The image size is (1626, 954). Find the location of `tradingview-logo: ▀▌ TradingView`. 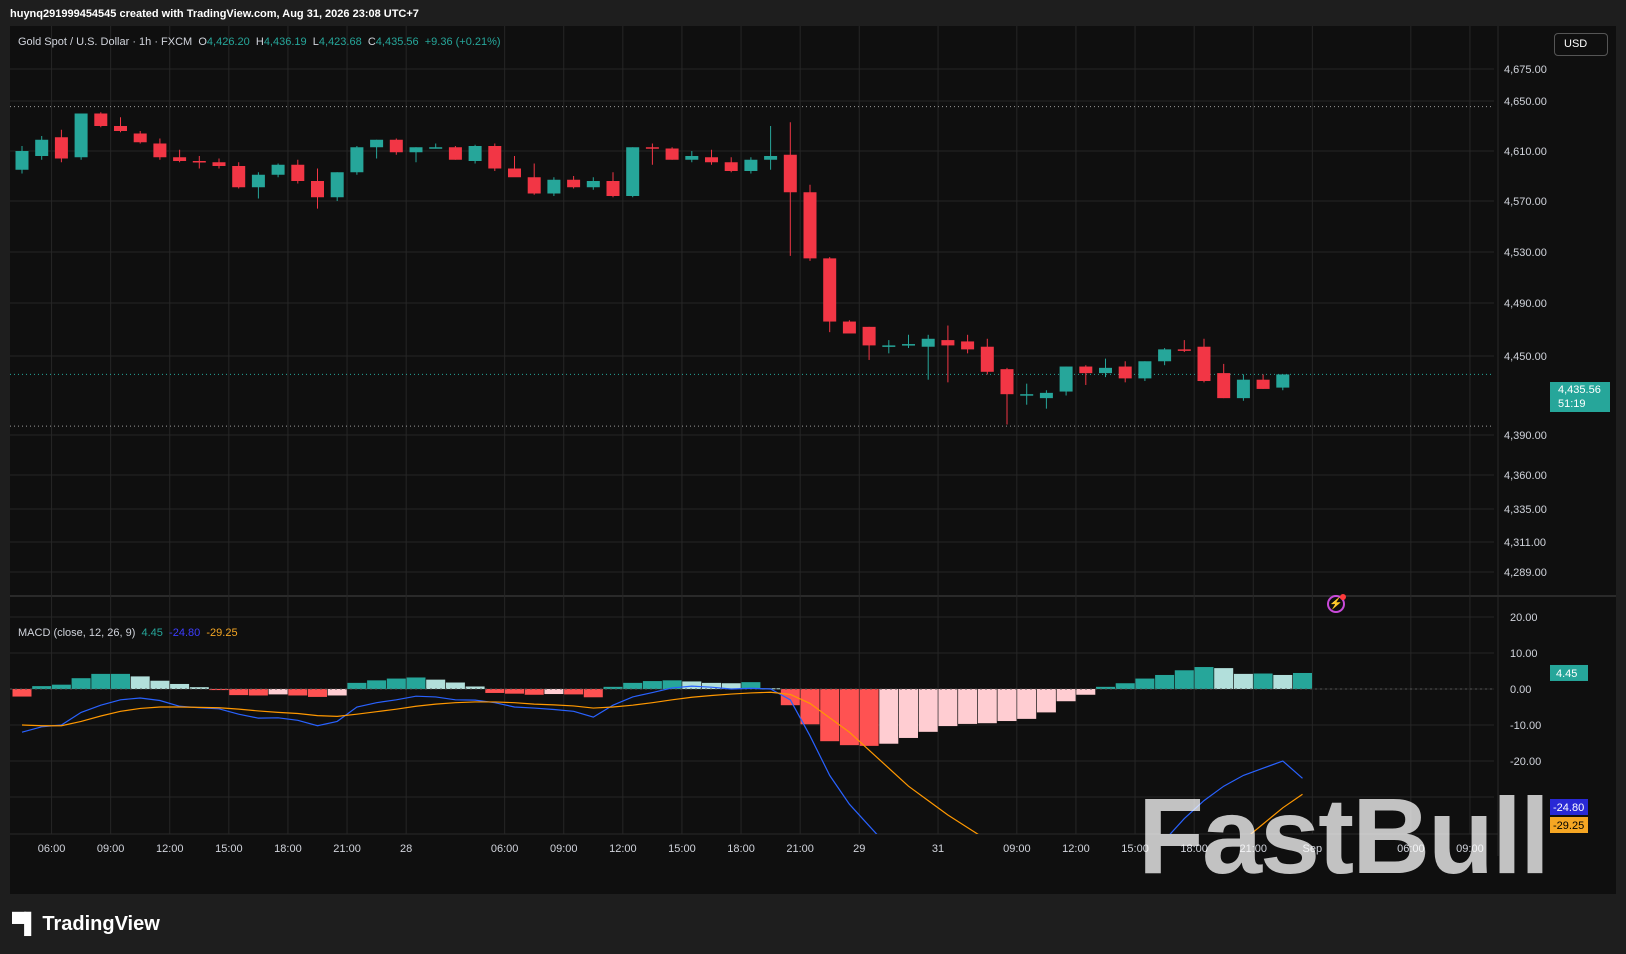

tradingview-logo: ▀▌ TradingView is located at coordinates (86, 924).